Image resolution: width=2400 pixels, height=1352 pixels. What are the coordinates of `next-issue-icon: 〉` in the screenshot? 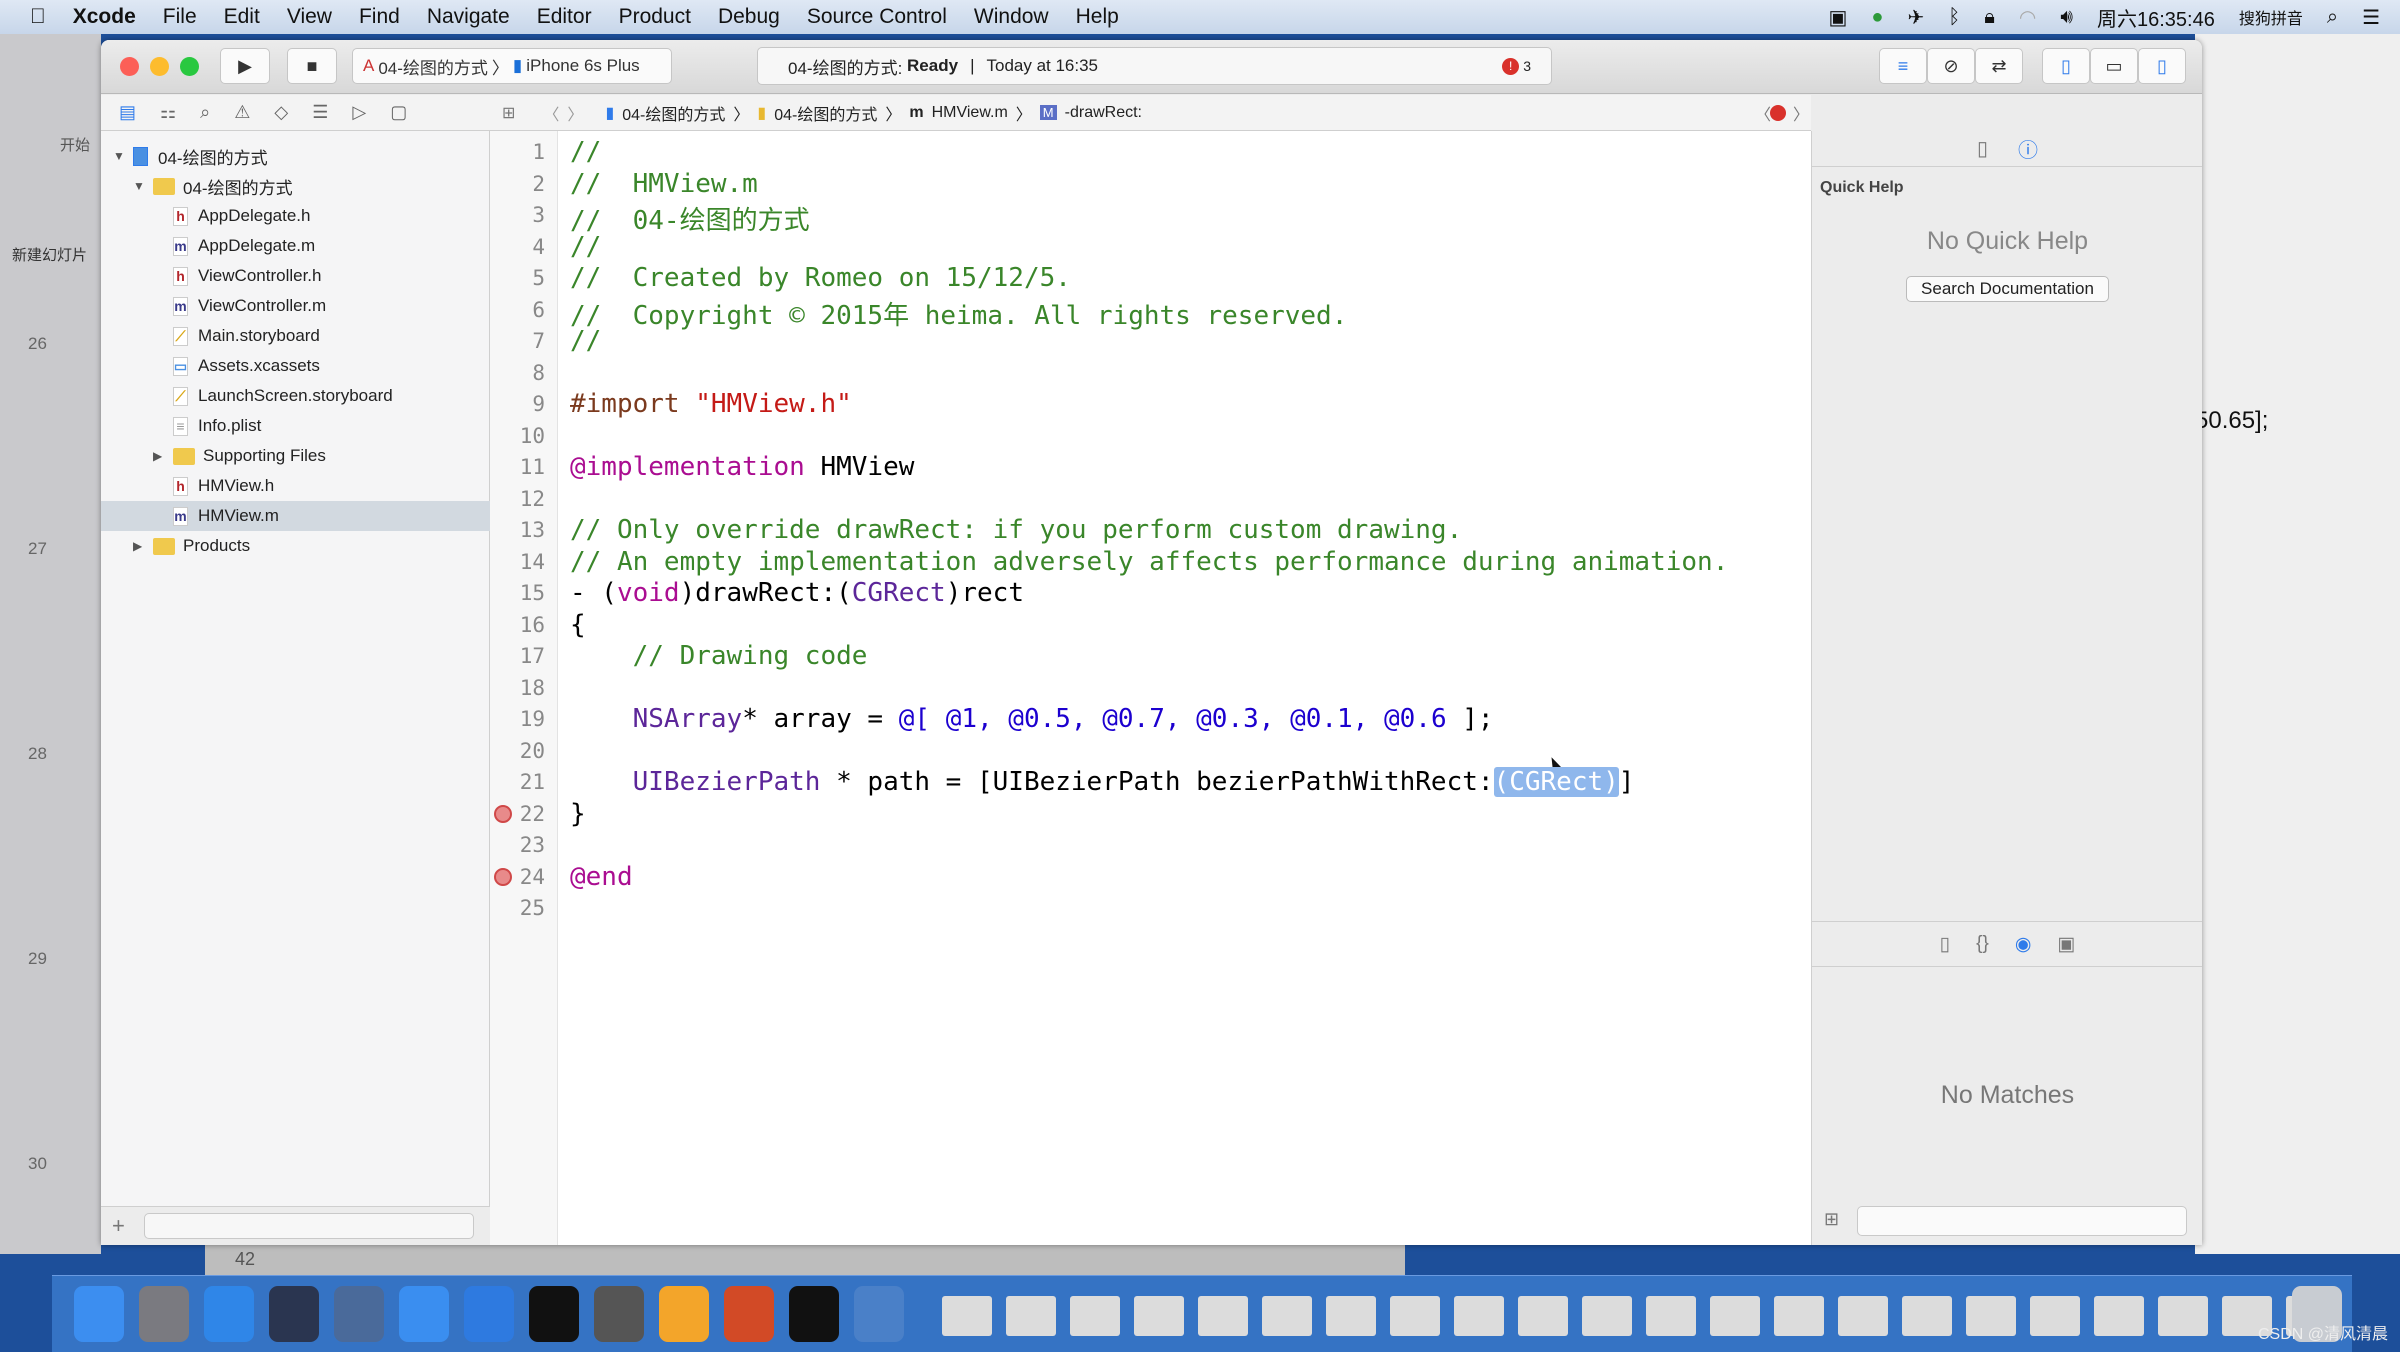 It's located at (1801, 113).